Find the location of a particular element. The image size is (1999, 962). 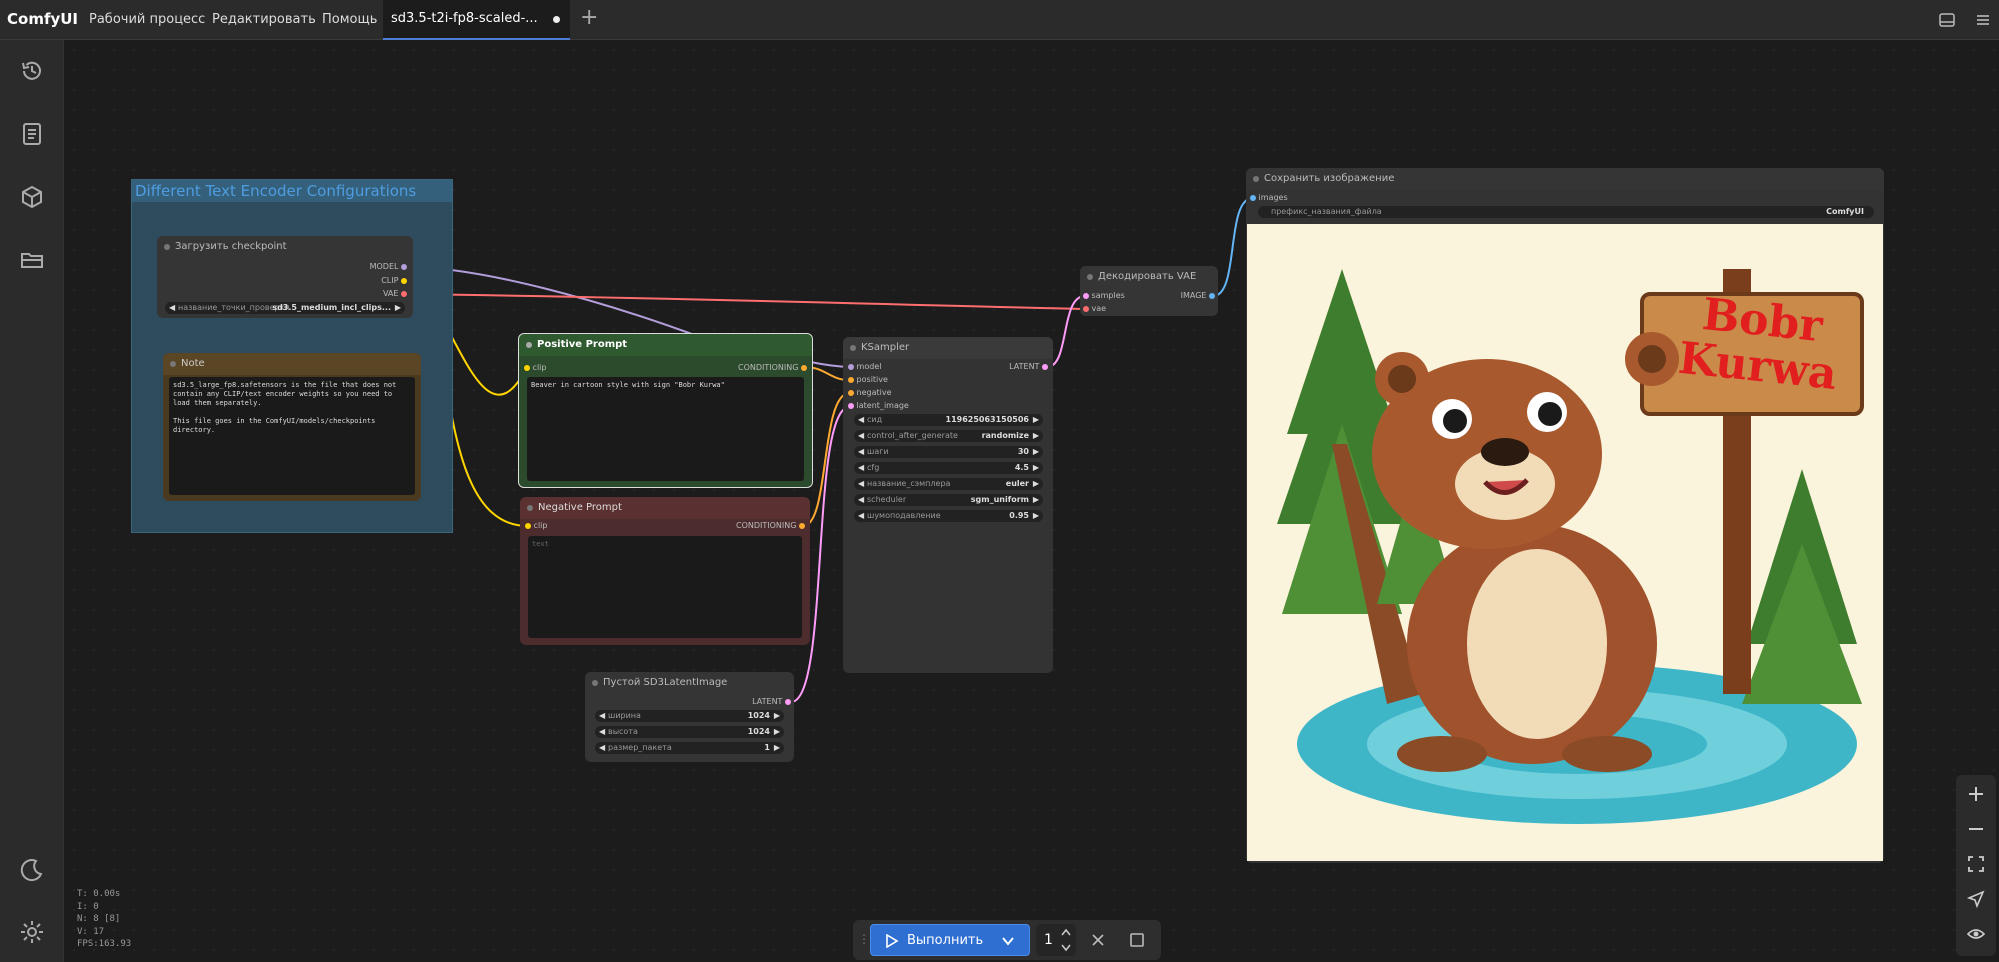

input-positive: positive is located at coordinates (868, 380).